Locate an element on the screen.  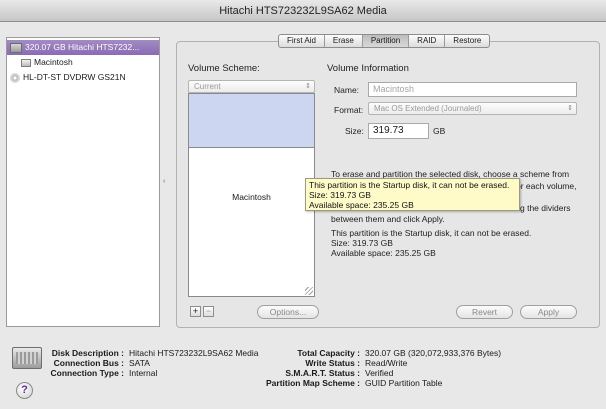
total-capacity-key: Total Capacity : is located at coordinates (328, 353).